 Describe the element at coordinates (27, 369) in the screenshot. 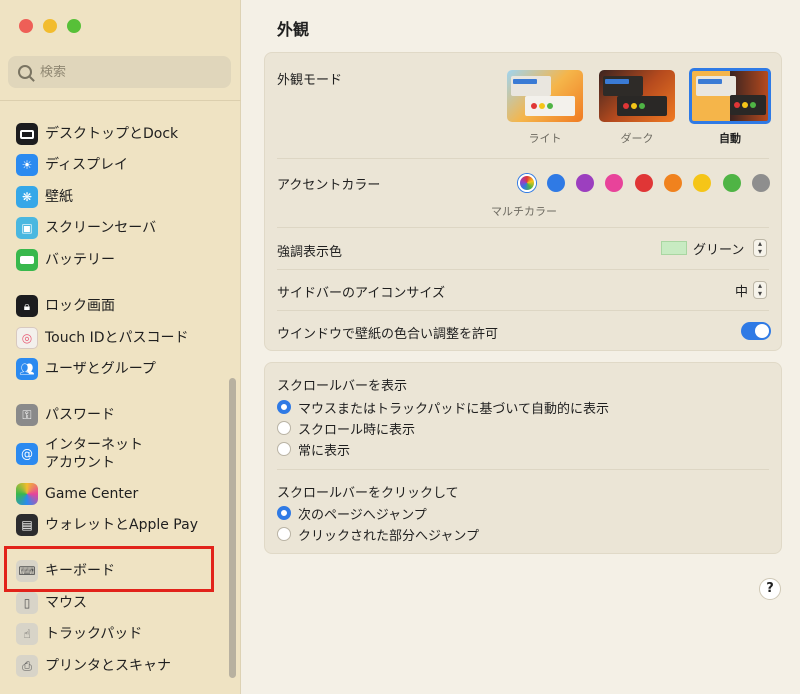

I see `users-icon: 👥︎` at that location.